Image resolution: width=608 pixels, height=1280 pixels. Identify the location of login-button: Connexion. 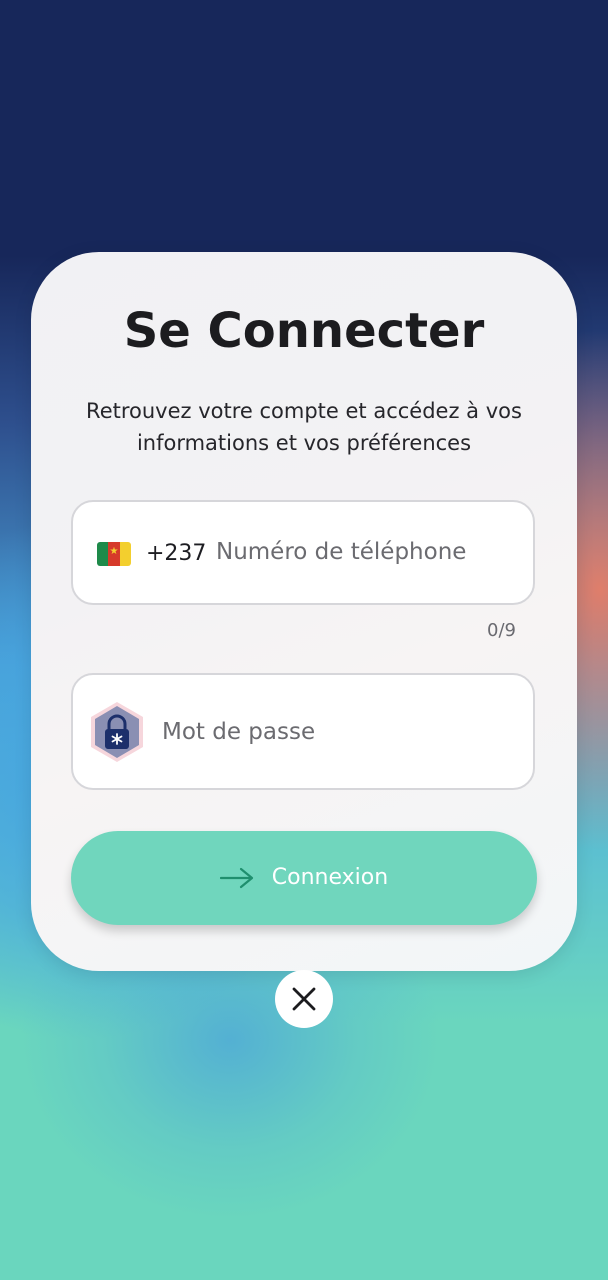
(304, 878).